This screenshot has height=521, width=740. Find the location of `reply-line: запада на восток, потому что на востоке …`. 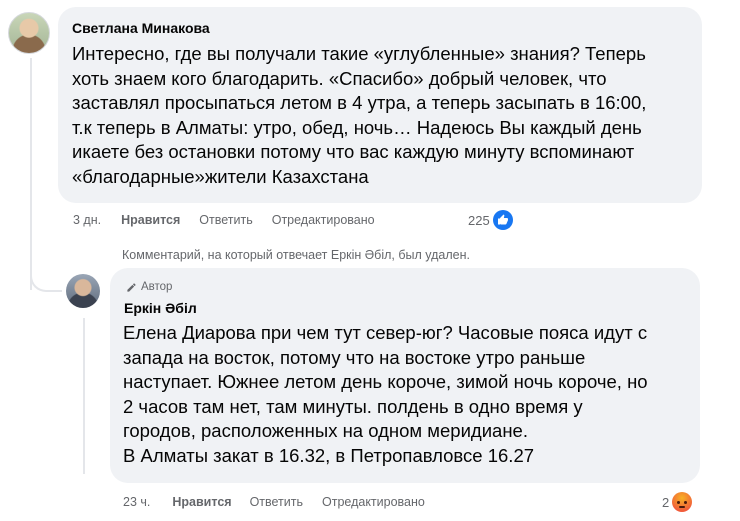

reply-line: запада на восток, потому что на востоке … is located at coordinates (354, 357).